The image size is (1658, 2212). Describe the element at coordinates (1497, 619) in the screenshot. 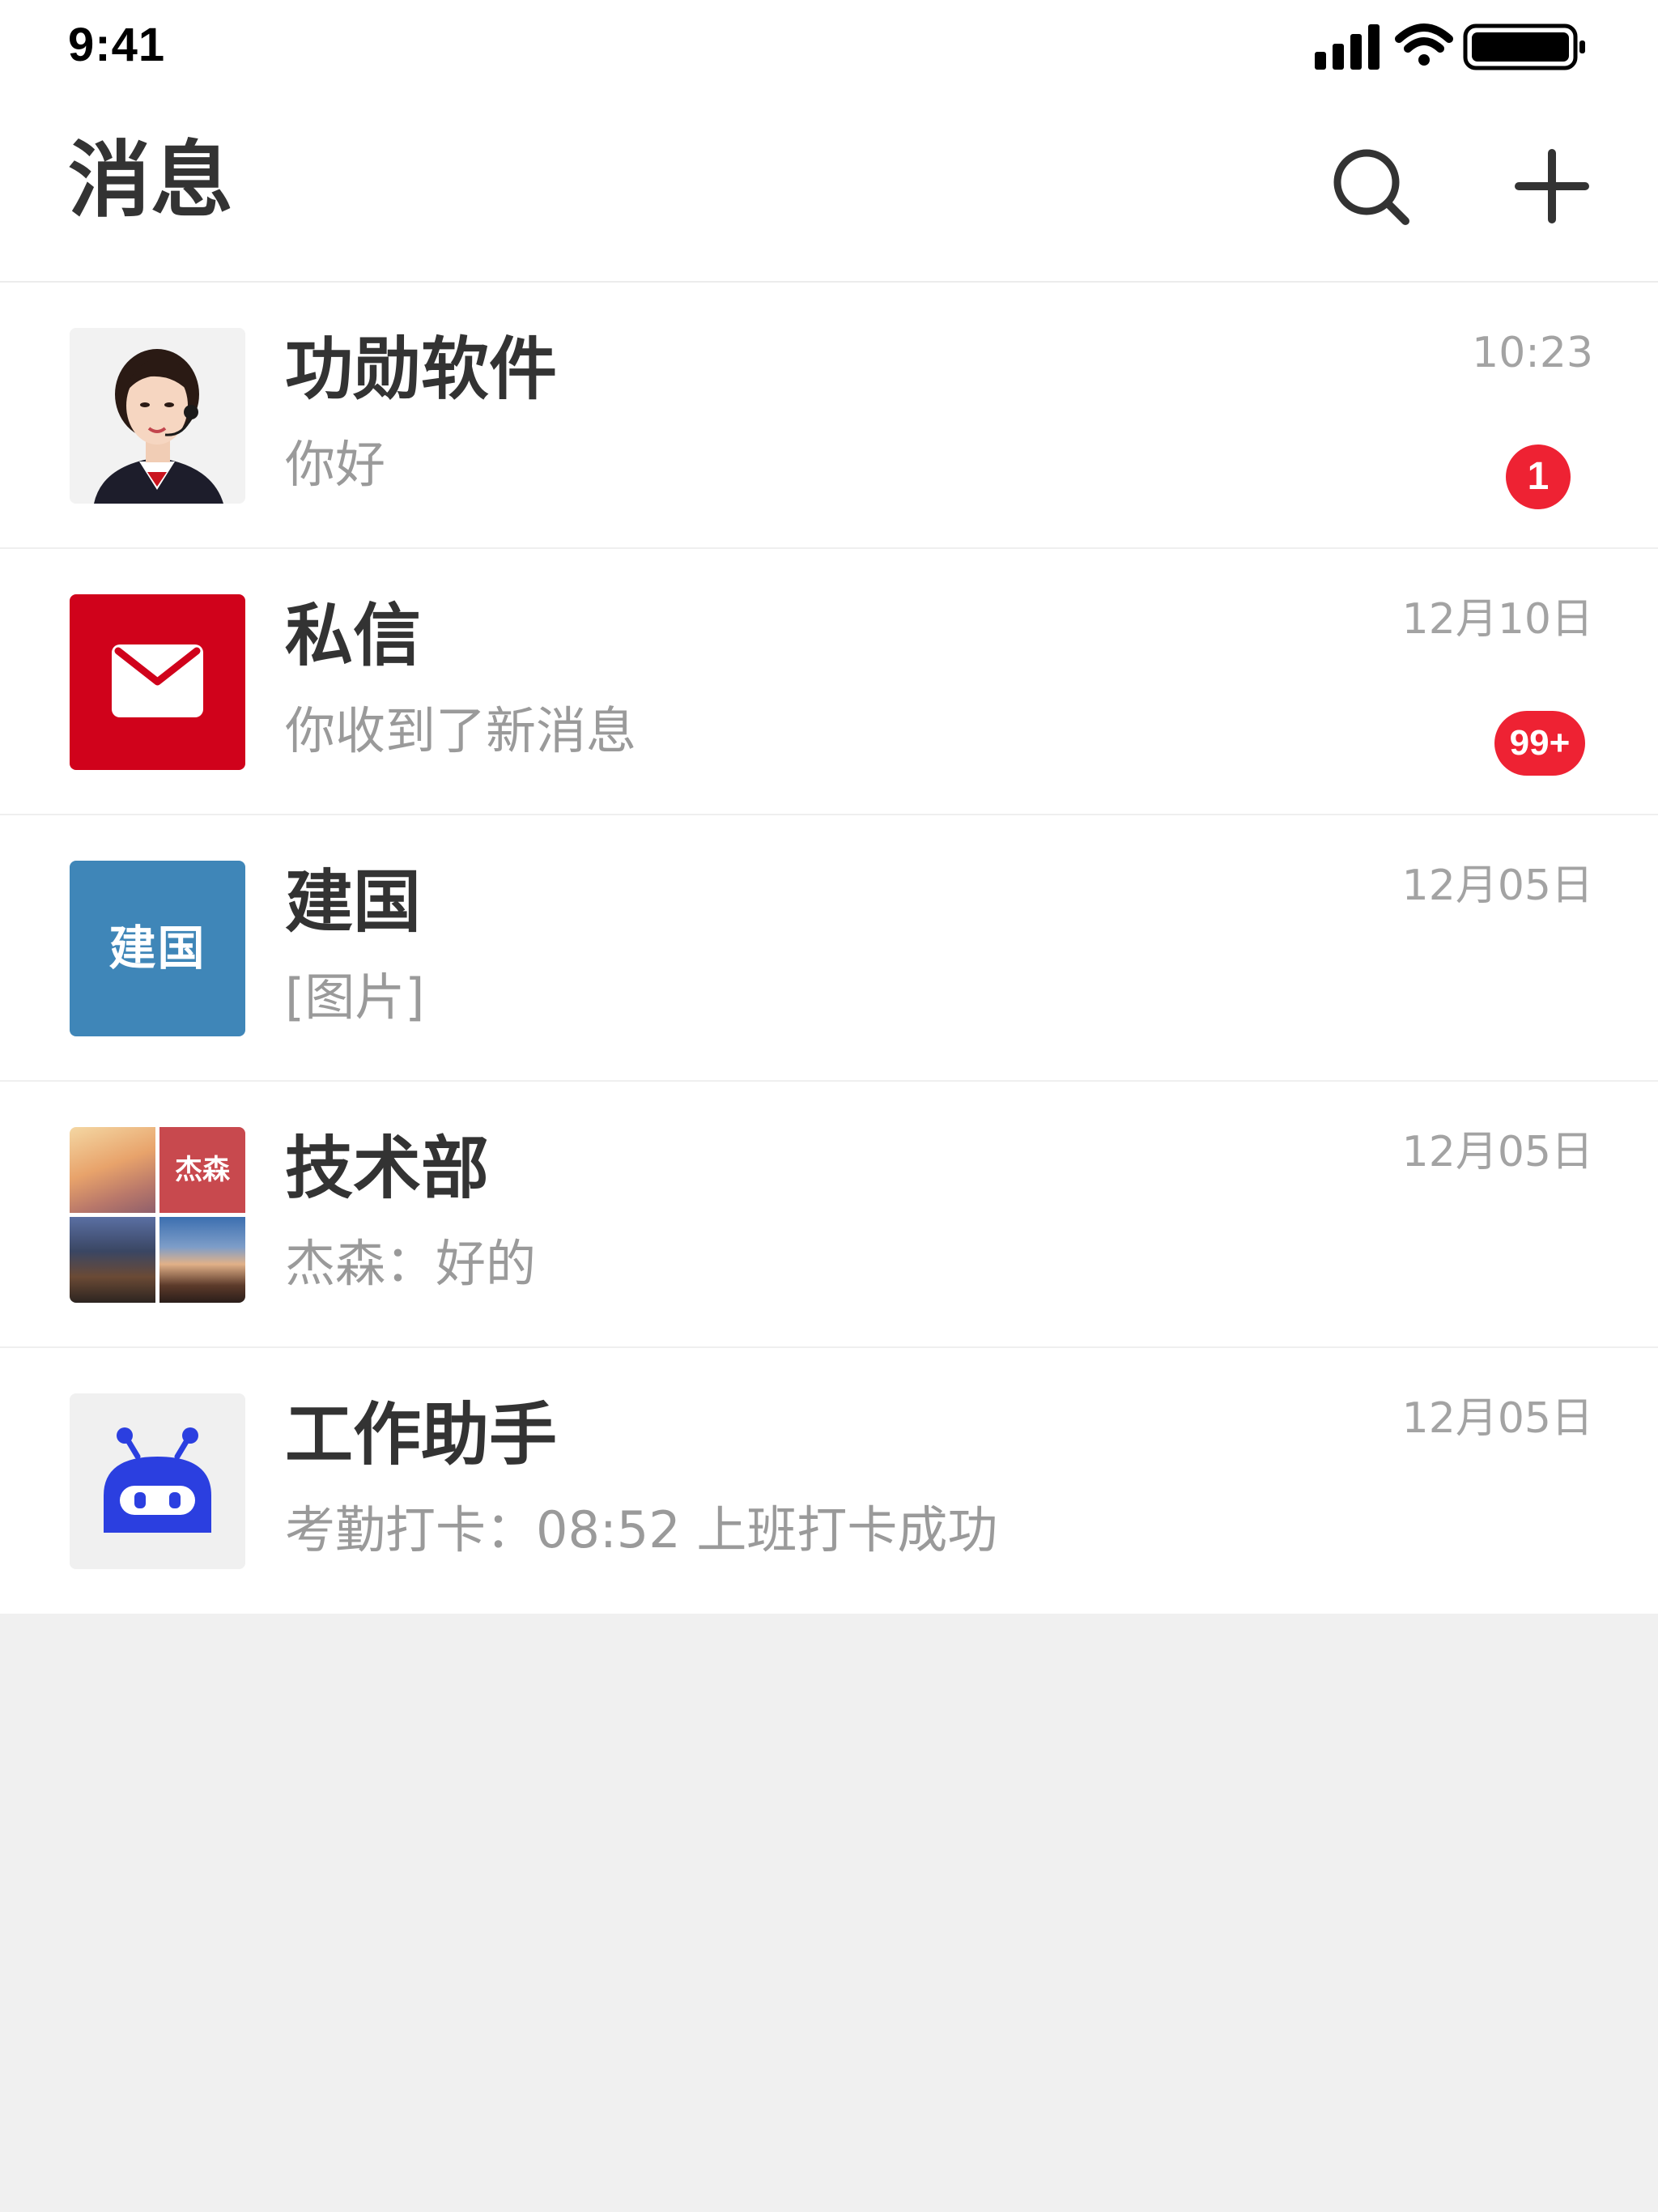

I see `conversation-time: 12月10日` at that location.